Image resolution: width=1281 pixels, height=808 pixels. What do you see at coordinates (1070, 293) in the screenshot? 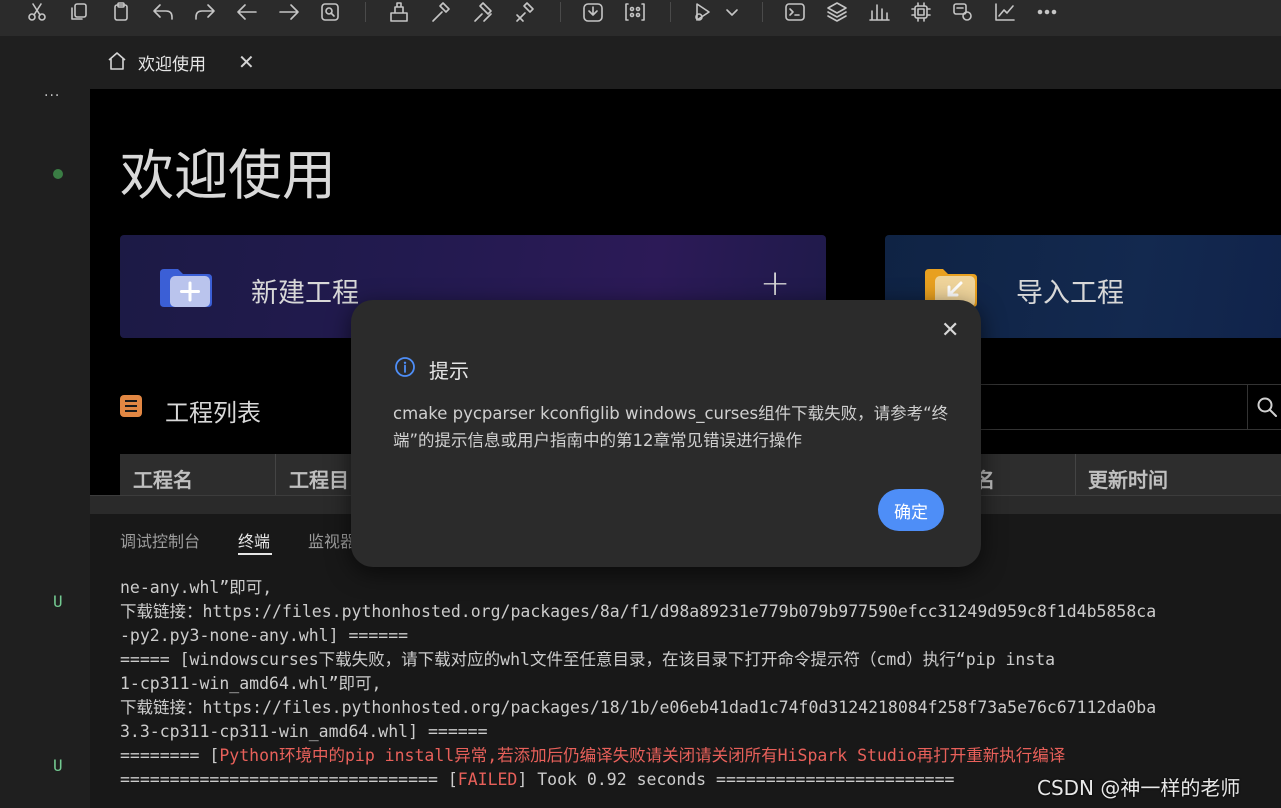
I see `import-project-label: 导入工程` at bounding box center [1070, 293].